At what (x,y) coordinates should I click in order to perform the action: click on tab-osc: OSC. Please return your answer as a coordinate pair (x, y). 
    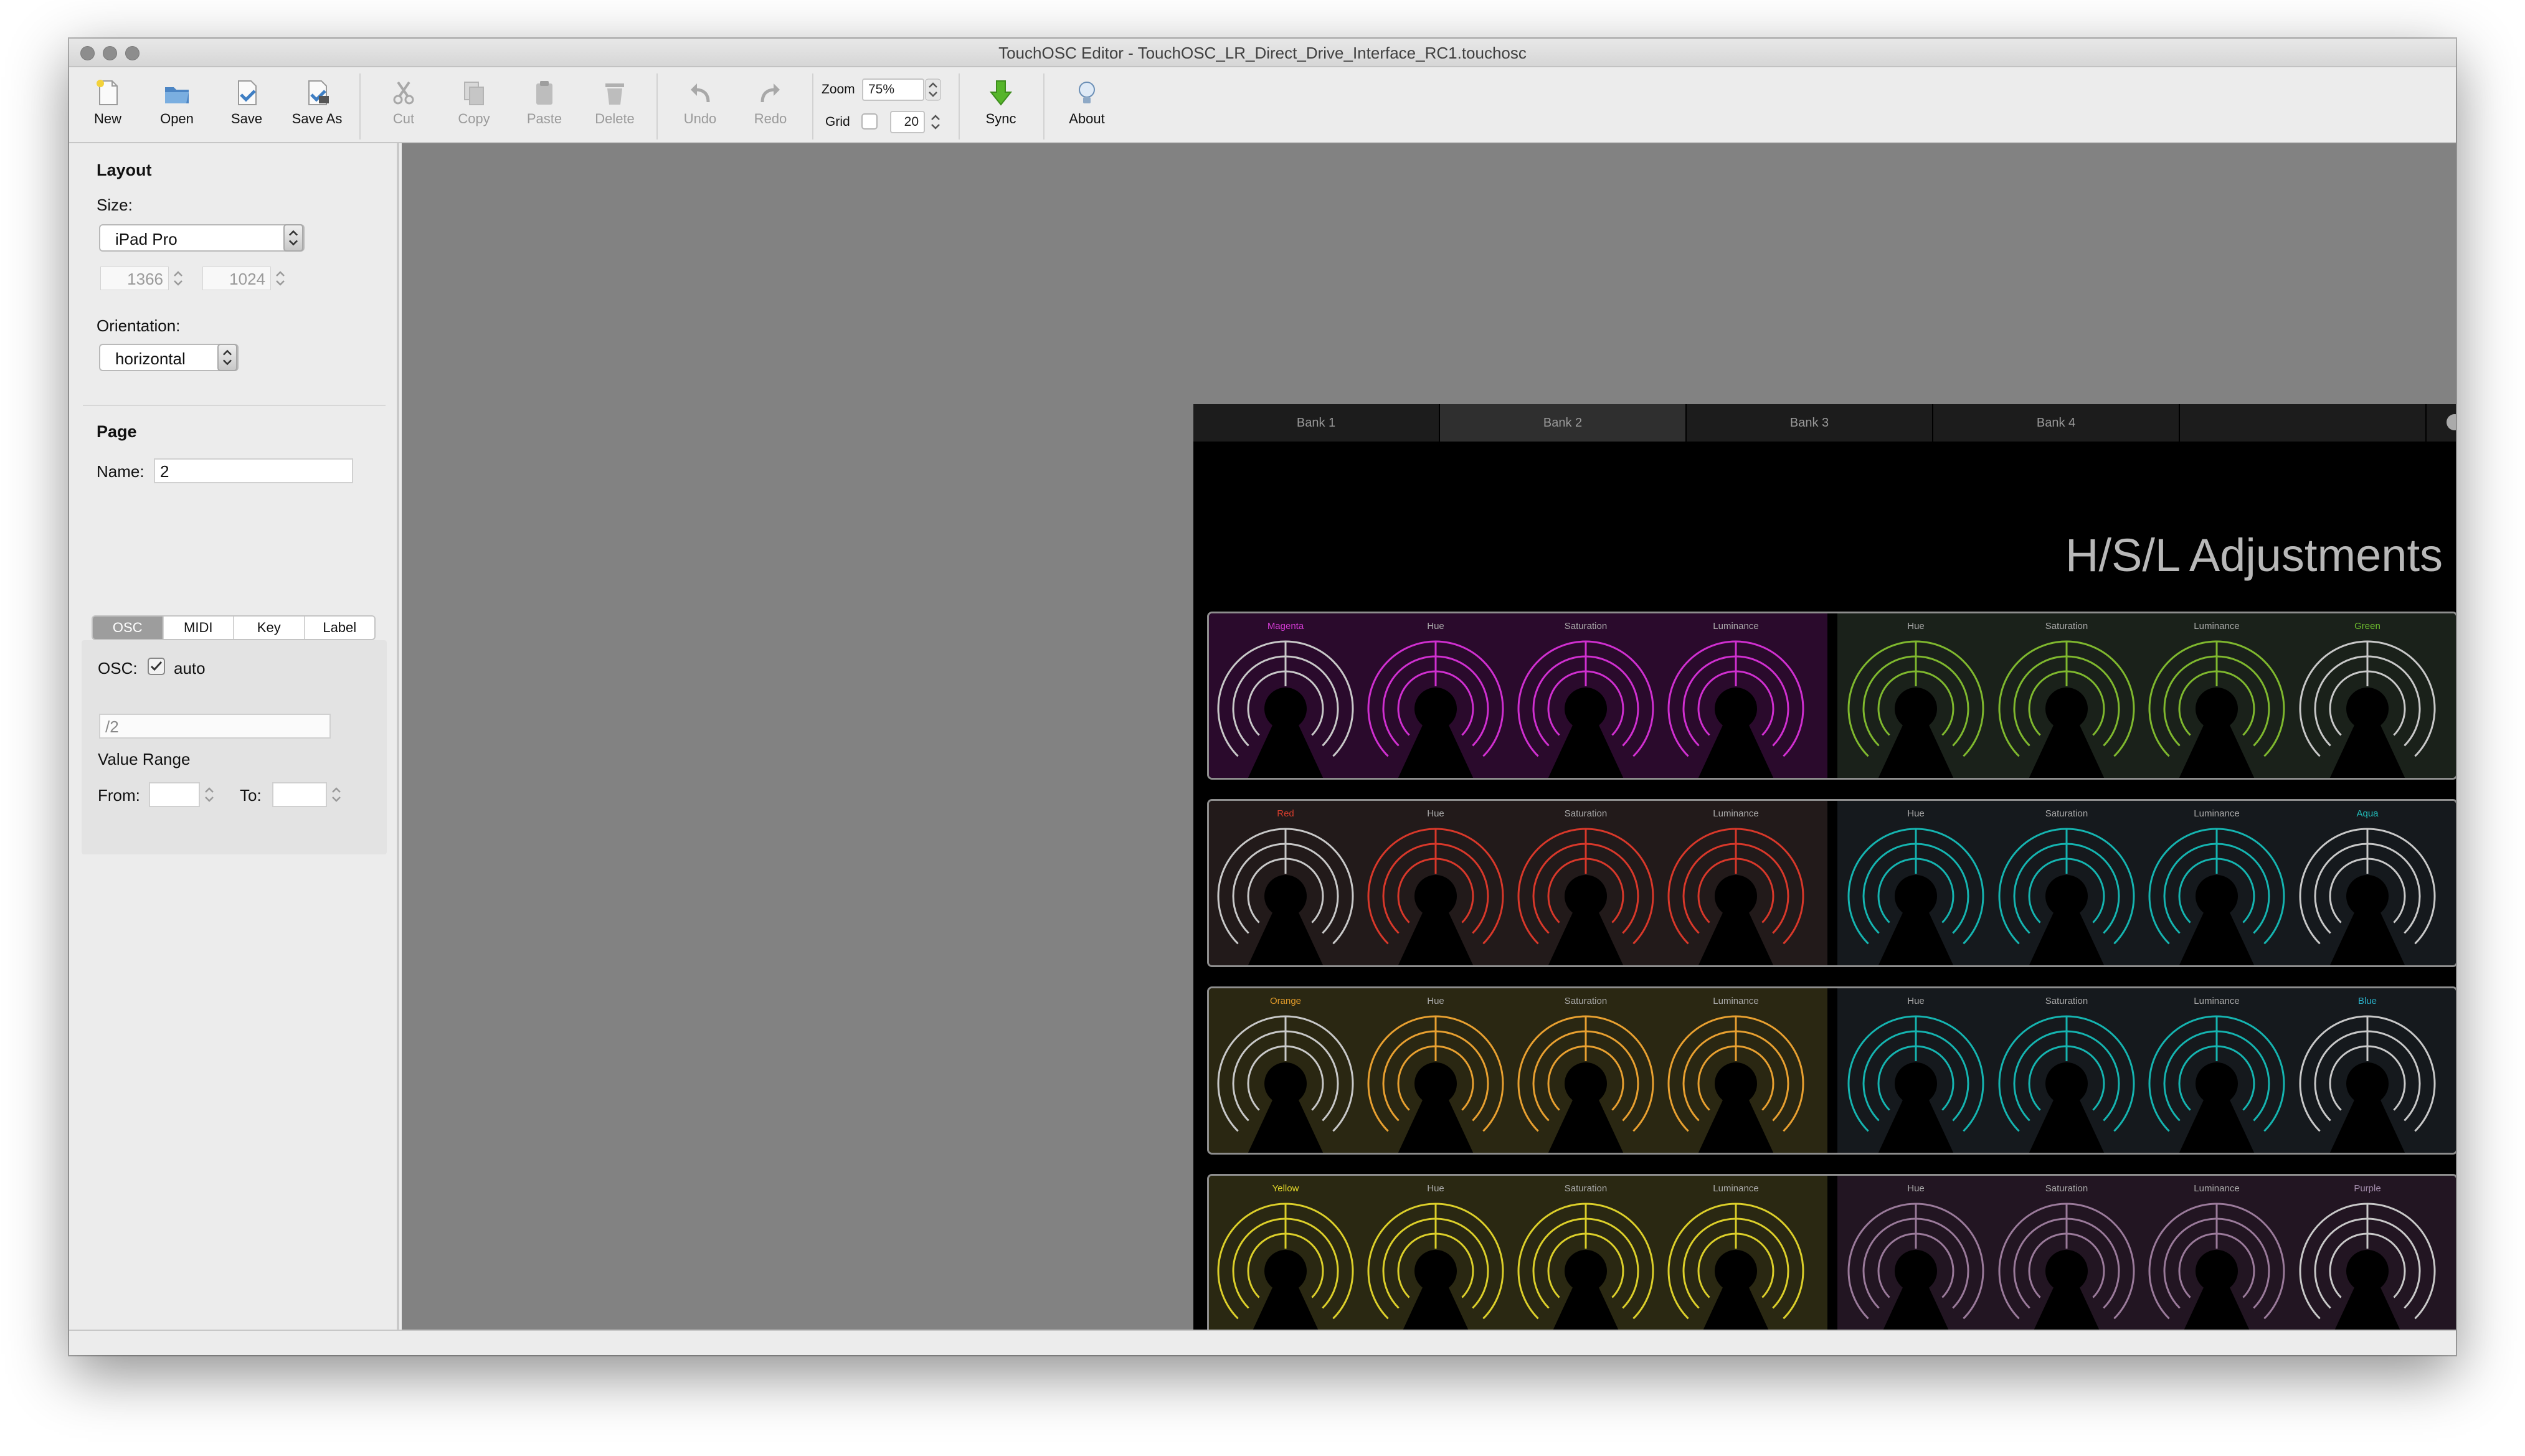
    Looking at the image, I should click on (128, 628).